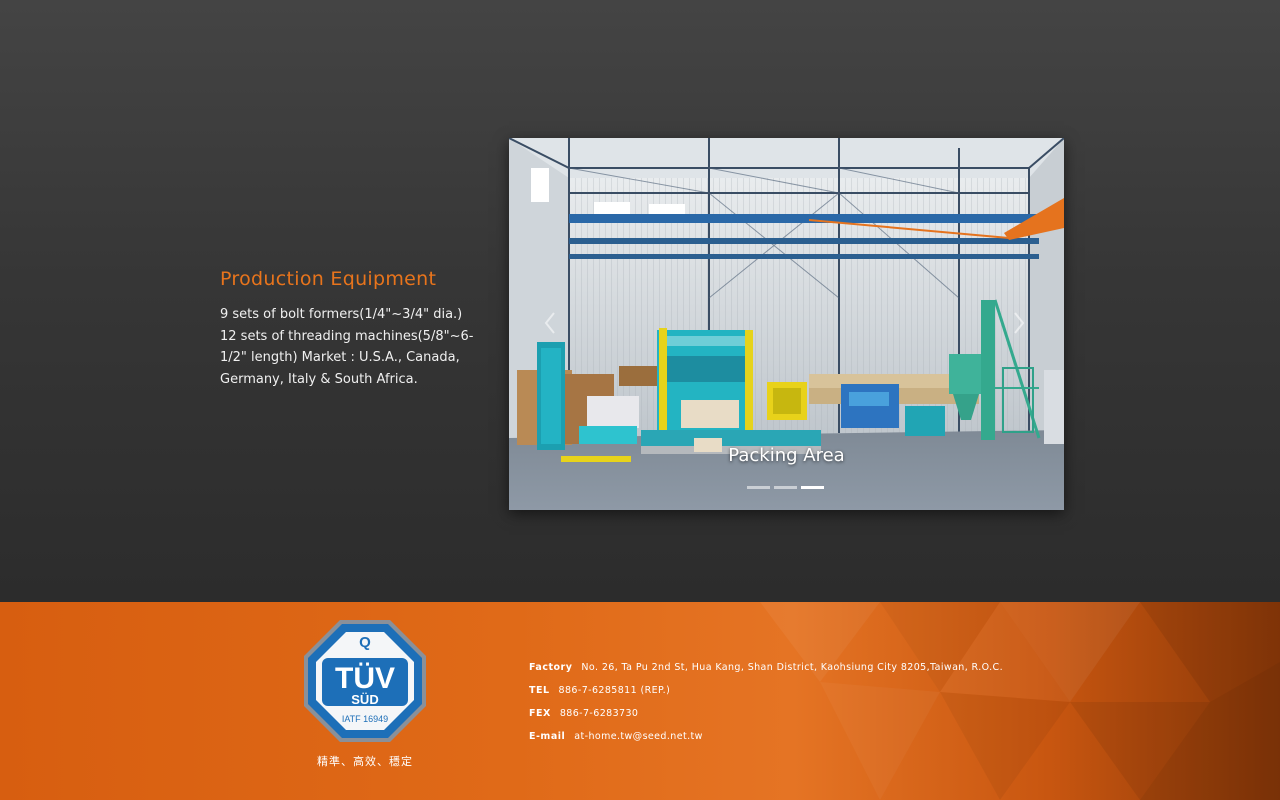 The width and height of the screenshot is (1280, 800). What do you see at coordinates (551, 667) in the screenshot?
I see `factory-label: Factory` at bounding box center [551, 667].